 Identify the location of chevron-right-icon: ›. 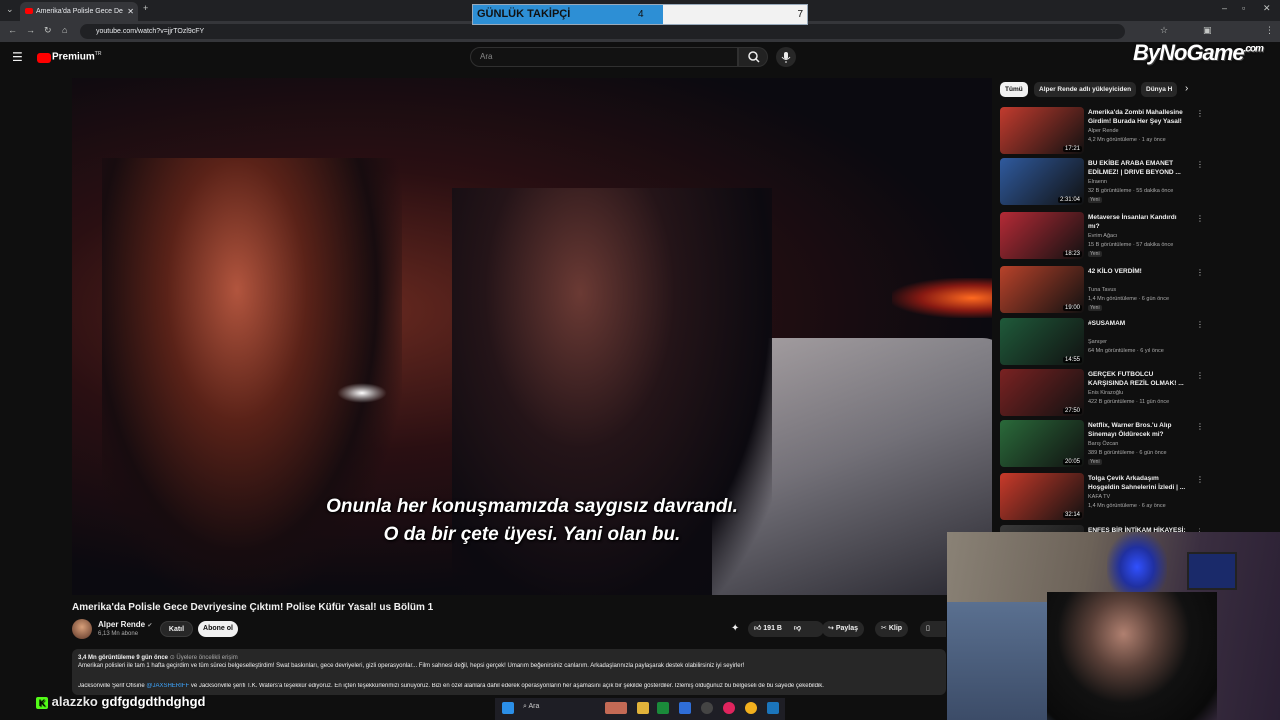
(1186, 88).